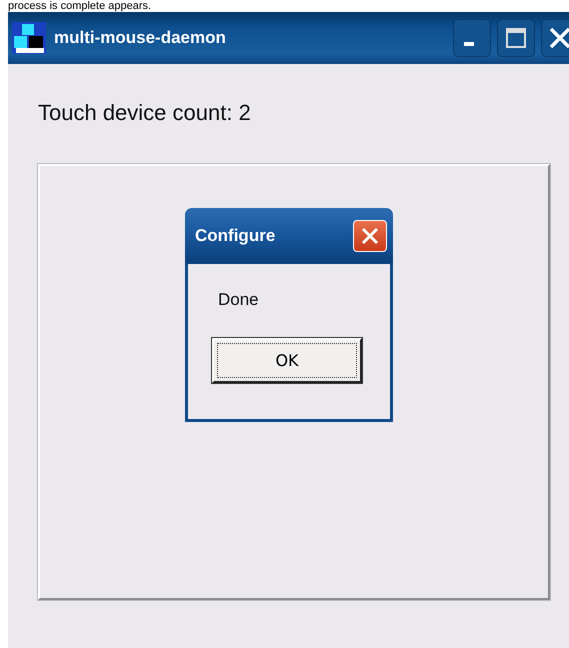  Describe the element at coordinates (287, 360) in the screenshot. I see `ok-button: OK` at that location.